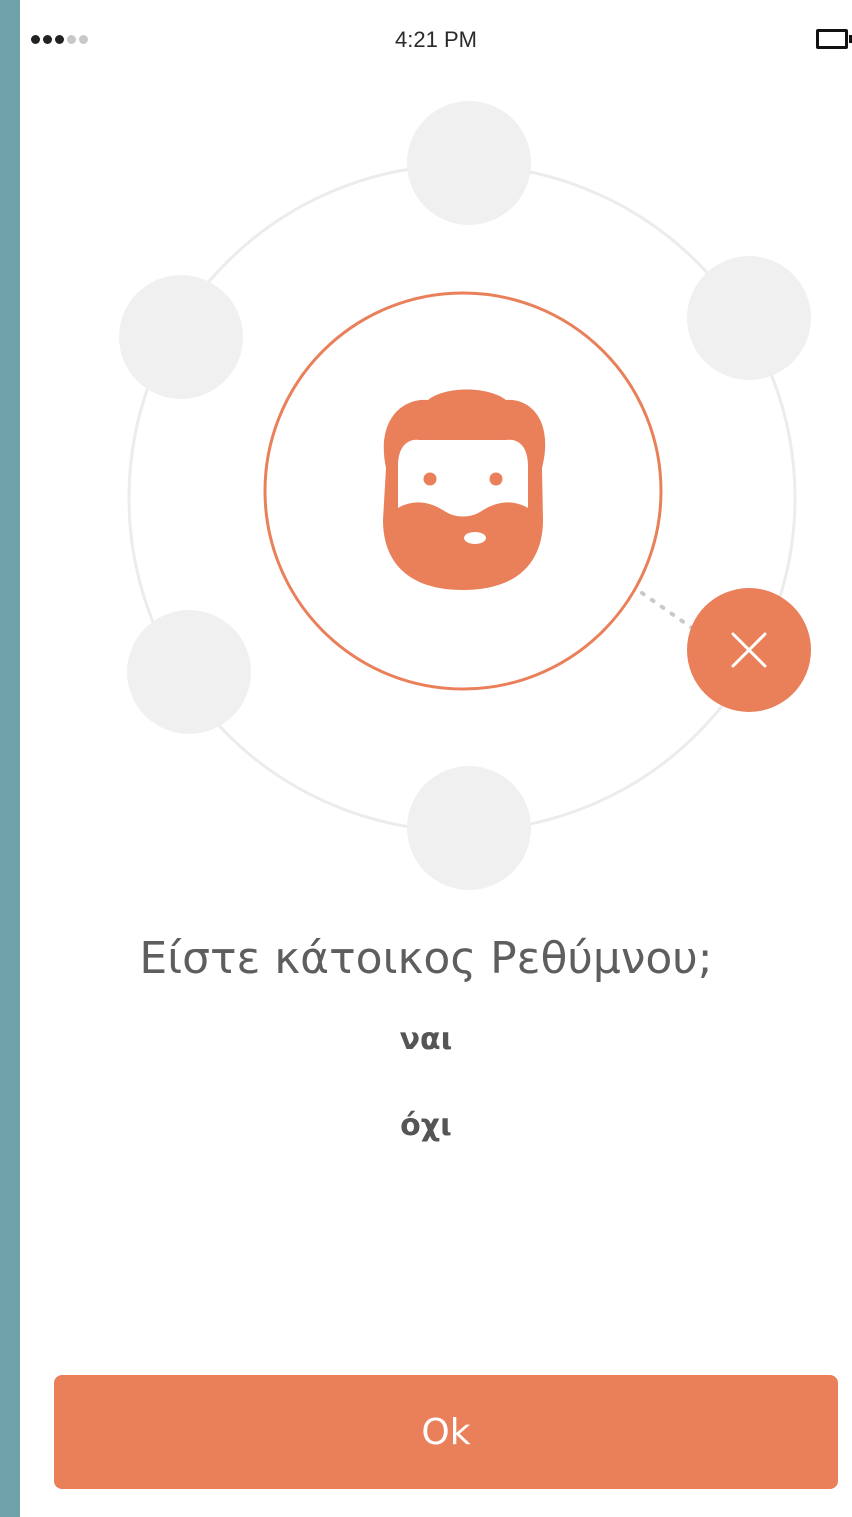 Image resolution: width=852 pixels, height=1517 pixels. Describe the element at coordinates (834, 39) in the screenshot. I see `battery-icon` at that location.